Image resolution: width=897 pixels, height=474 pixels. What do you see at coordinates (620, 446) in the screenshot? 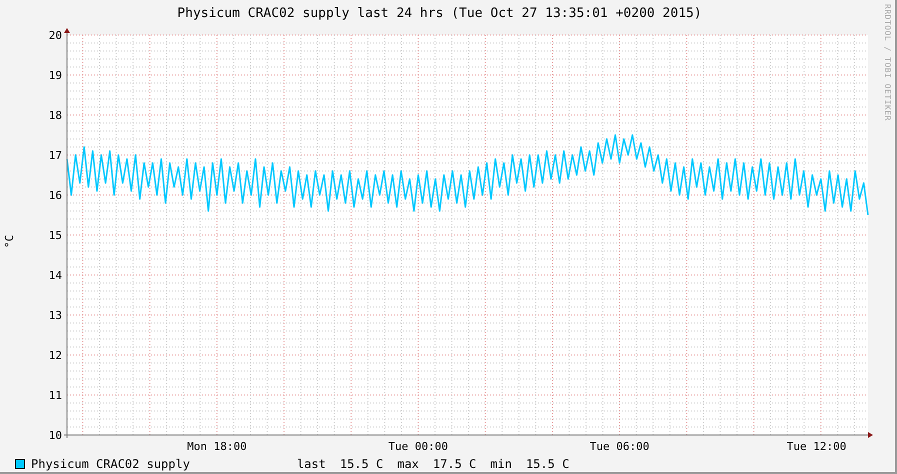
I see `x-tick-label: Tue 06:00` at bounding box center [620, 446].